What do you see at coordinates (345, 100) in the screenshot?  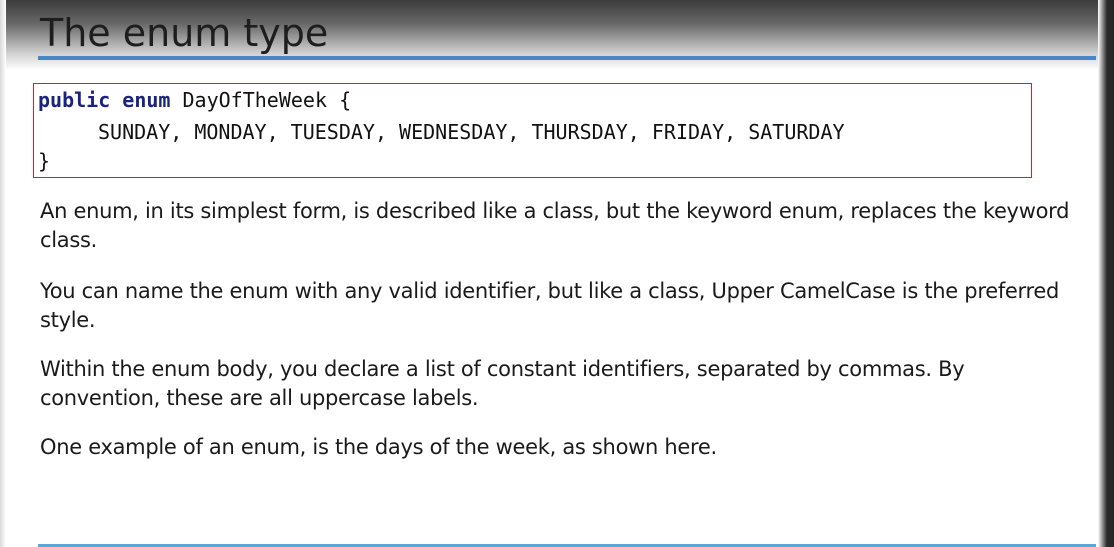 I see `code-open-brace: {` at bounding box center [345, 100].